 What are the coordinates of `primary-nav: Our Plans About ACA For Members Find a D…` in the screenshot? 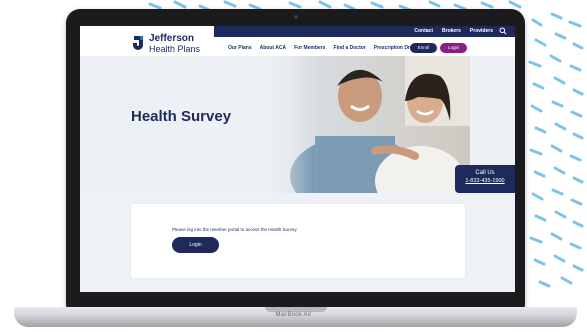 It's located at (323, 48).